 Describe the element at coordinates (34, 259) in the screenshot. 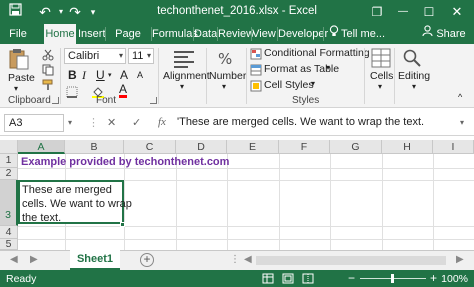

I see `scroll-sheets-right-icon: ▶` at that location.